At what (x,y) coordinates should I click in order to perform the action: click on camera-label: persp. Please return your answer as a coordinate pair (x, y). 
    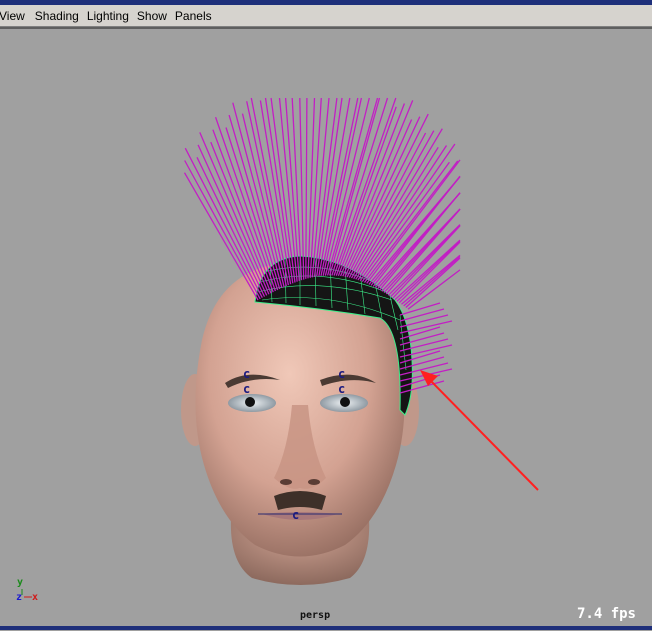
    Looking at the image, I should click on (315, 615).